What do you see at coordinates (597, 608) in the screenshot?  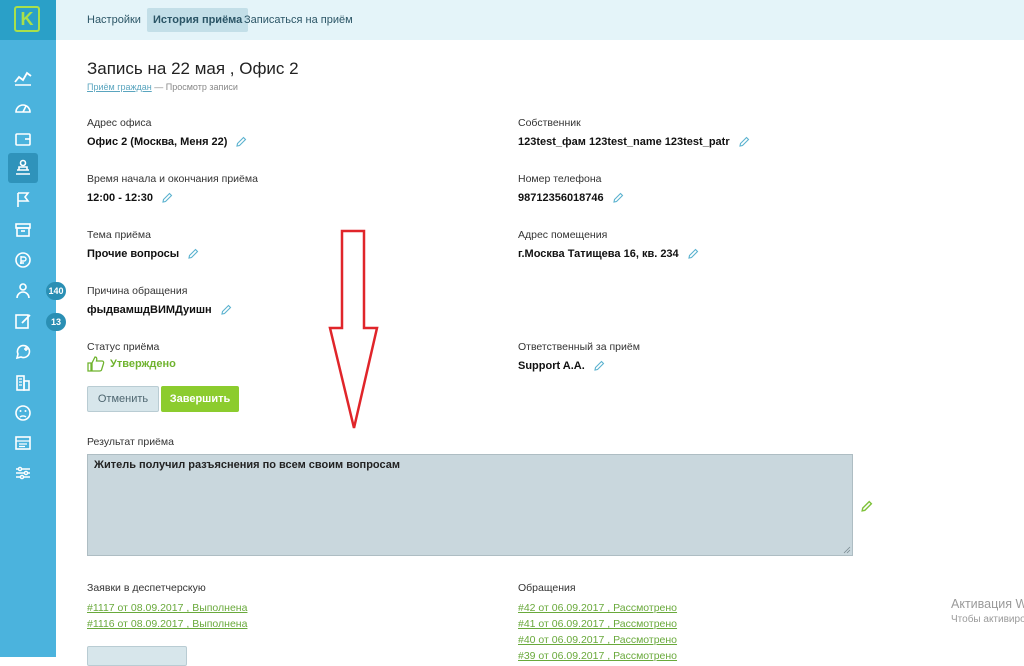 I see `appeal-link: #42 от 06.09.2017 , Рассмотрено` at bounding box center [597, 608].